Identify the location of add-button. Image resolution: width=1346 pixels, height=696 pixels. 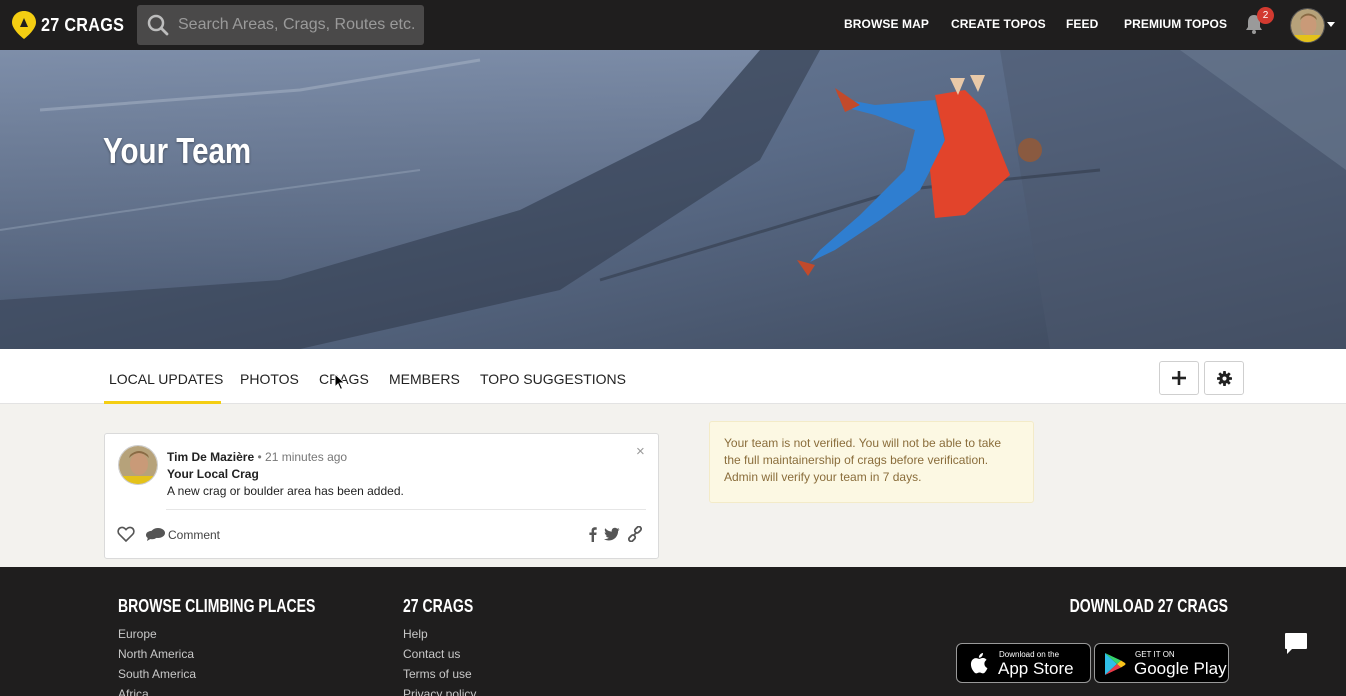
(1179, 378).